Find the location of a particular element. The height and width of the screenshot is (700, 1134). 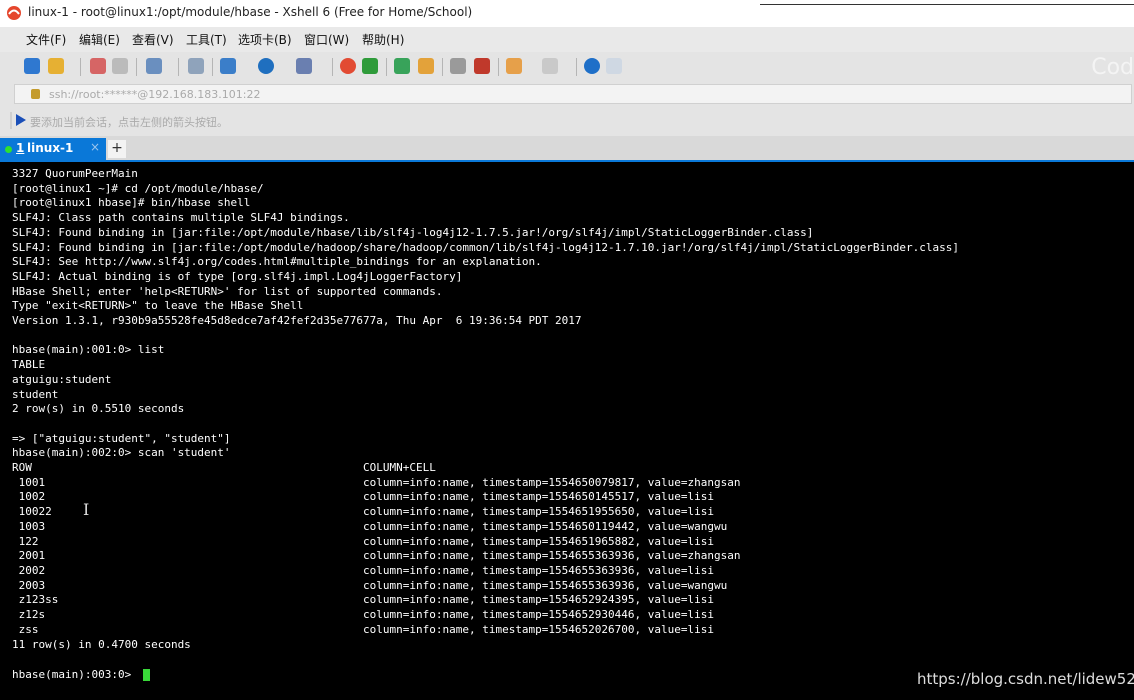

highlight-icon is located at coordinates (482, 66).